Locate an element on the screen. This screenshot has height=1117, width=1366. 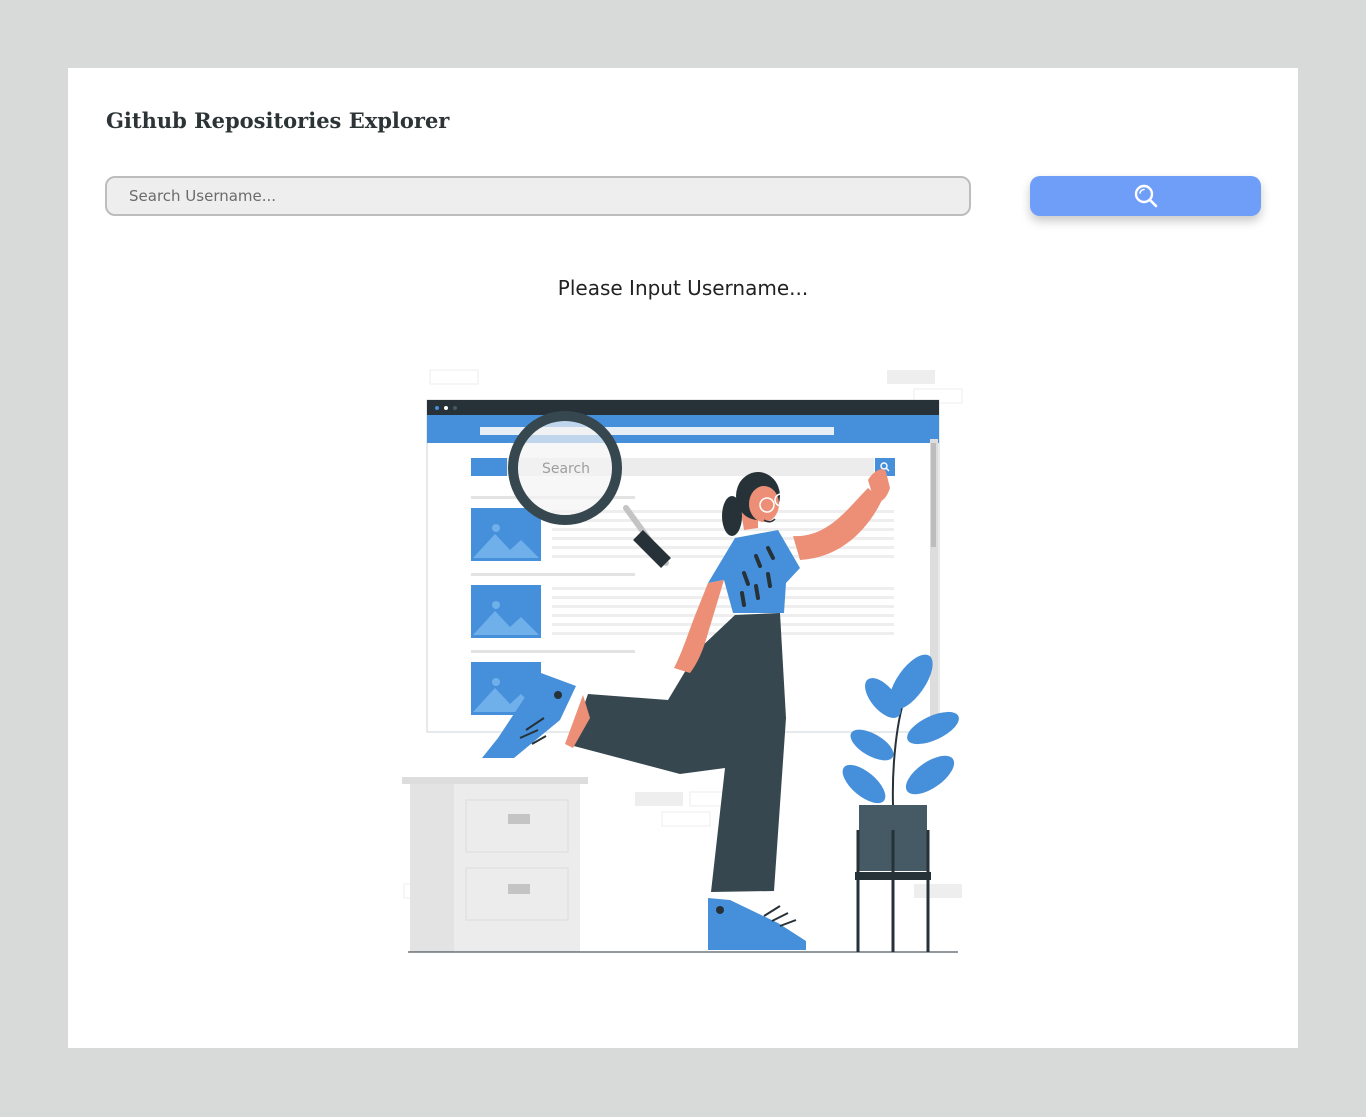
illustration-search-text: Search is located at coordinates (566, 469).